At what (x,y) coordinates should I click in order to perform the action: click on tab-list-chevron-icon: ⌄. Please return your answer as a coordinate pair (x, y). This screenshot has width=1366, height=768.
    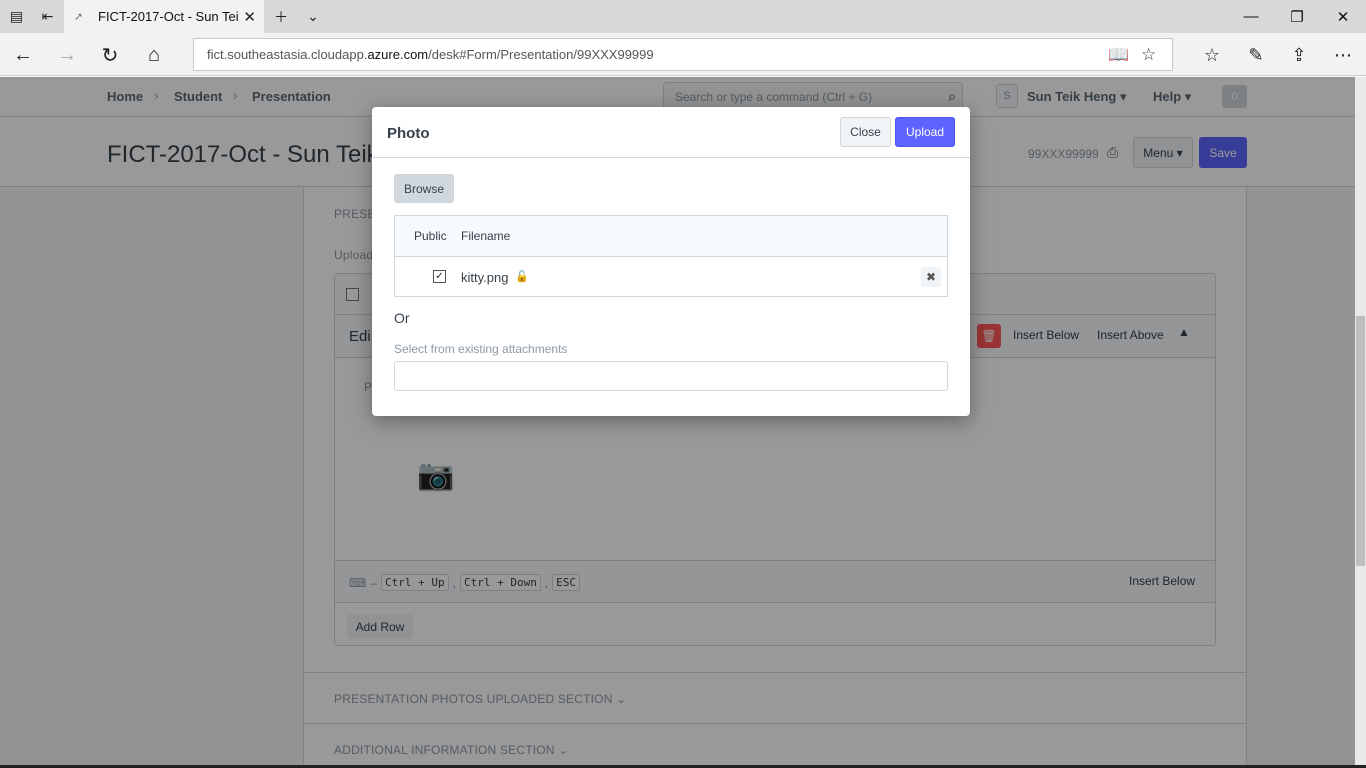
    Looking at the image, I should click on (313, 16).